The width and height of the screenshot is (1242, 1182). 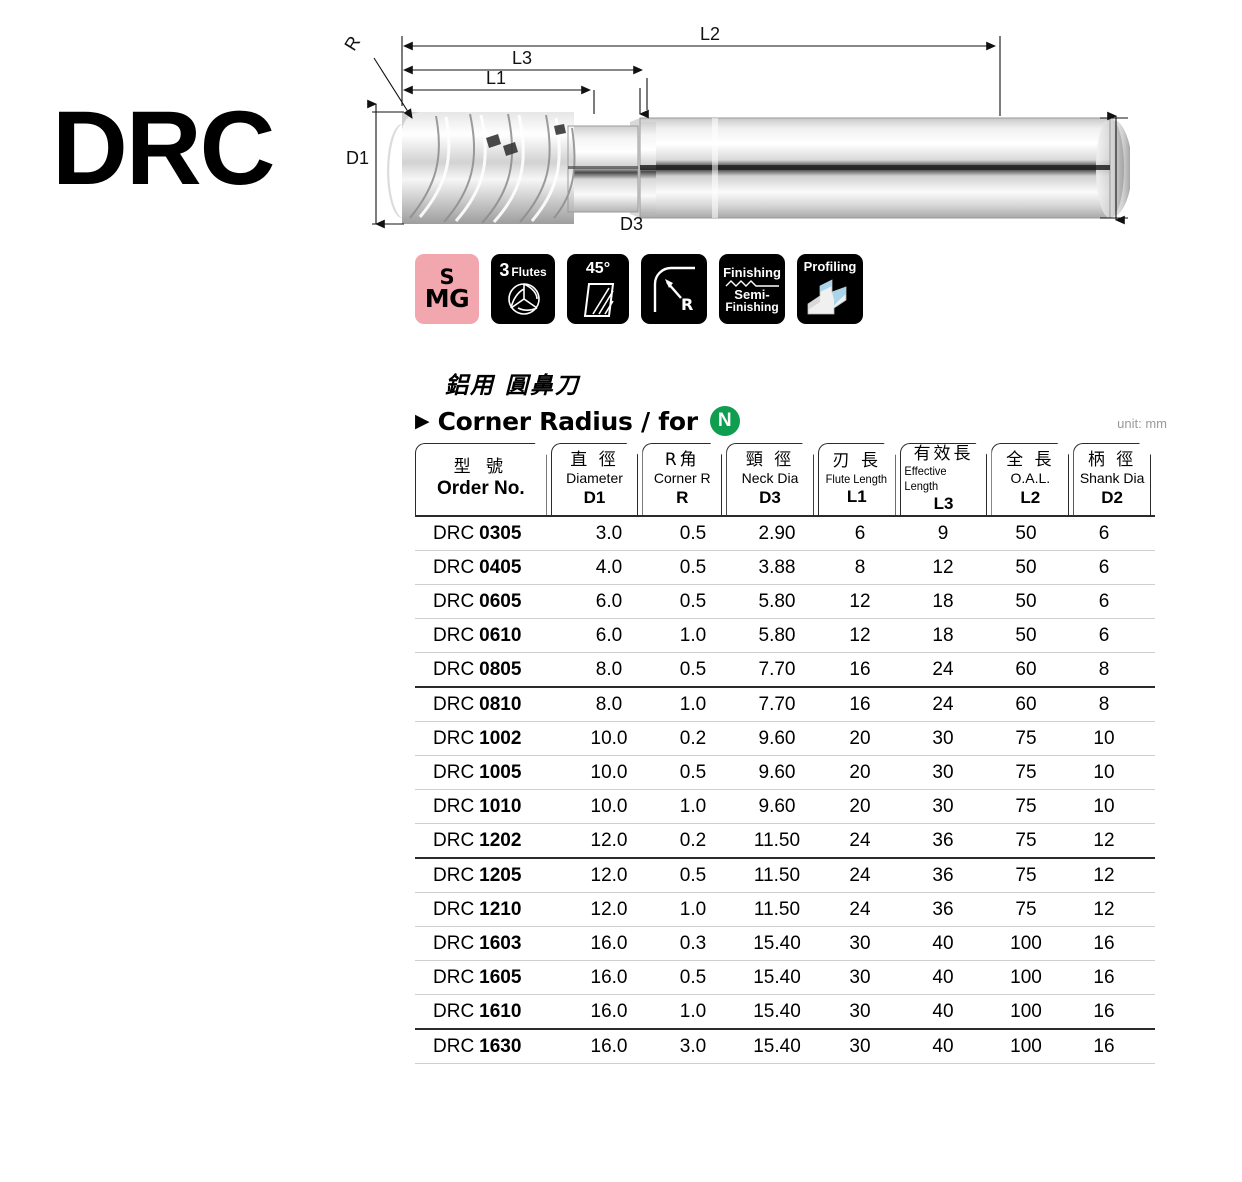 I want to click on section-title-en: Corner Radius / for, so click(x=567, y=421).